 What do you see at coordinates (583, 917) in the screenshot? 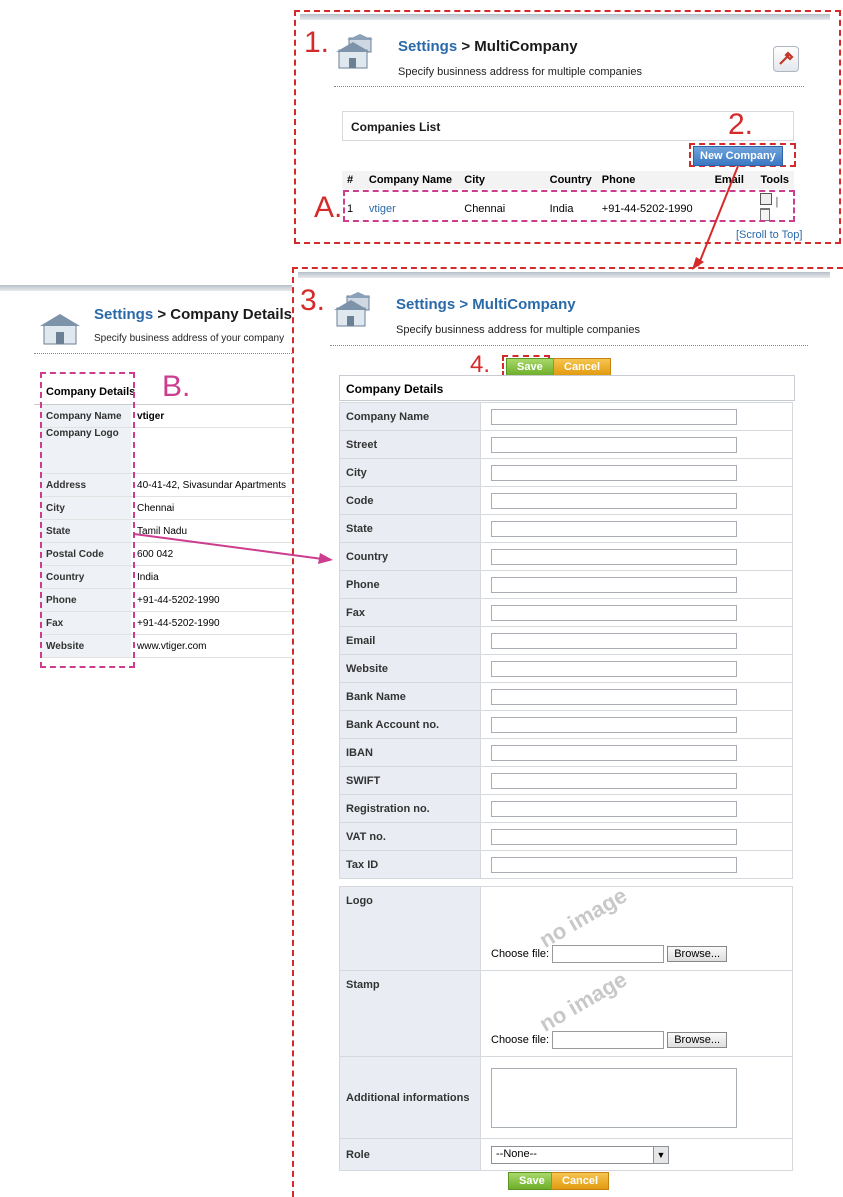
I see `no-image-placeholder: no image` at bounding box center [583, 917].